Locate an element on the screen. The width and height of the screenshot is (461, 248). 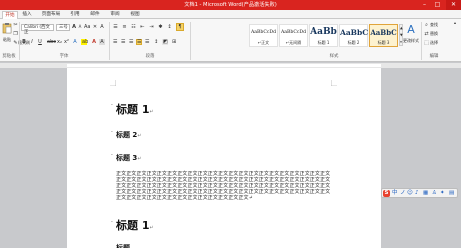
replace-label: 替换 is located at coordinates (436, 34).